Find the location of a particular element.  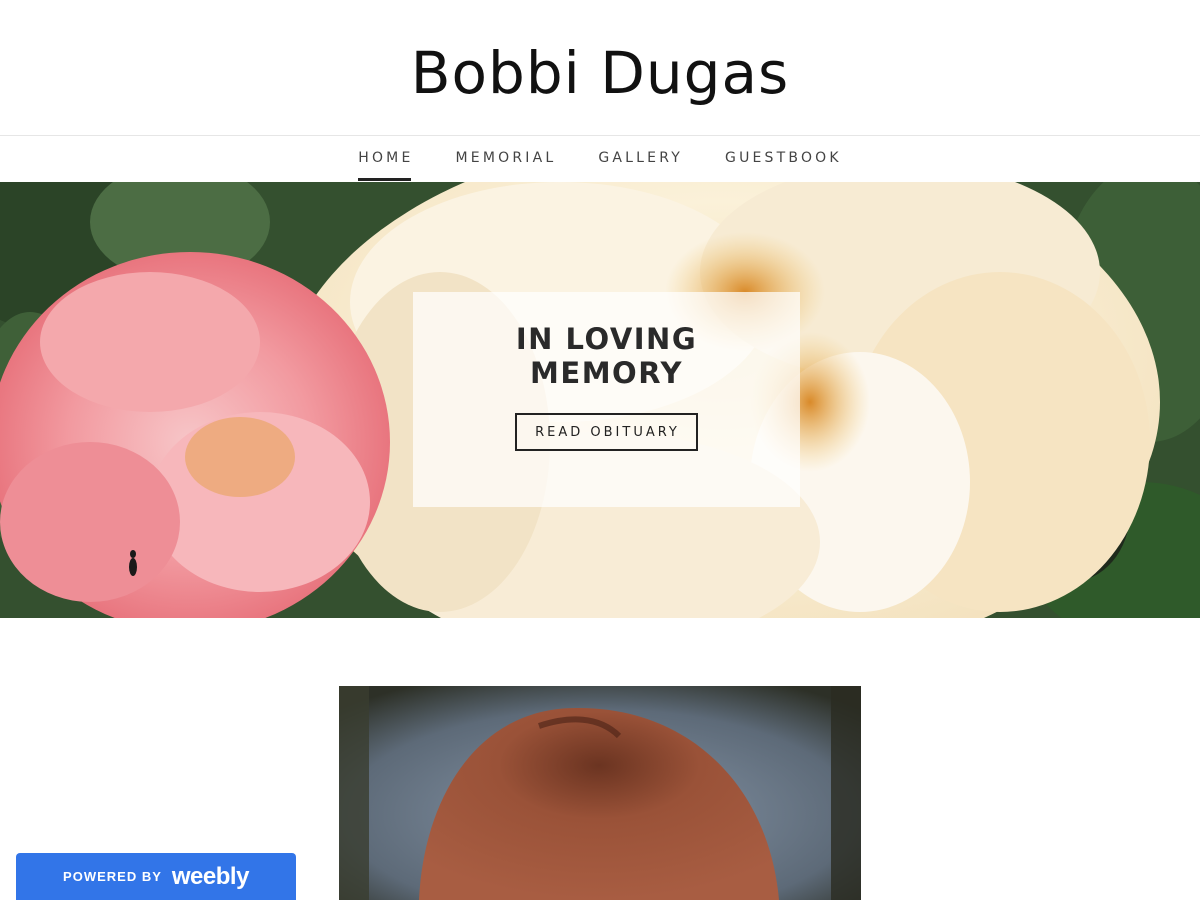

main-nav: HOME MEMORIAL GALLERY GUESTBOOK is located at coordinates (600, 159).